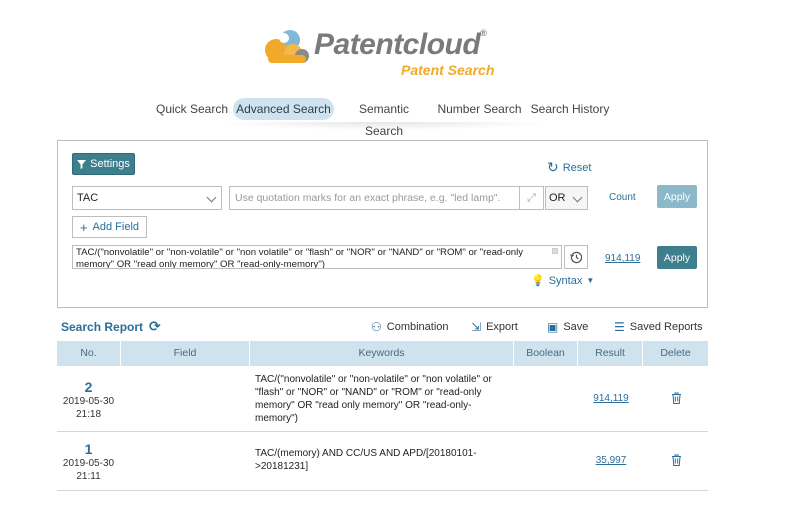 This screenshot has width=800, height=518. What do you see at coordinates (565, 280) in the screenshot?
I see `syntax-label: Syntax` at bounding box center [565, 280].